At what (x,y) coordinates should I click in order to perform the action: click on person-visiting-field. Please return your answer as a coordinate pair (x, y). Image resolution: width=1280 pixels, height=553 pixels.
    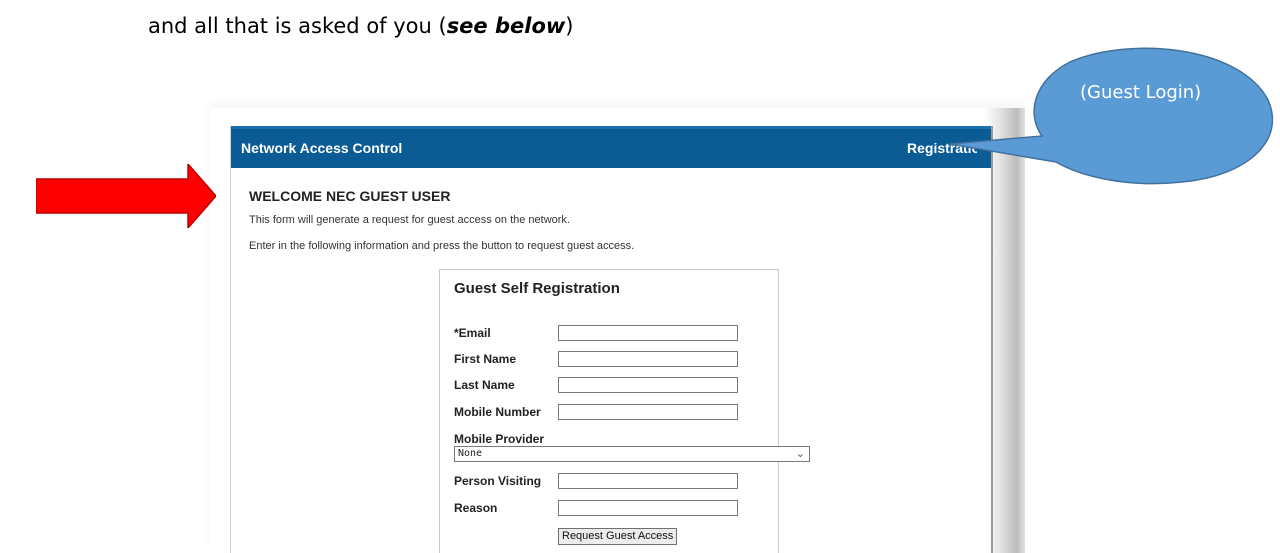
    Looking at the image, I should click on (648, 481).